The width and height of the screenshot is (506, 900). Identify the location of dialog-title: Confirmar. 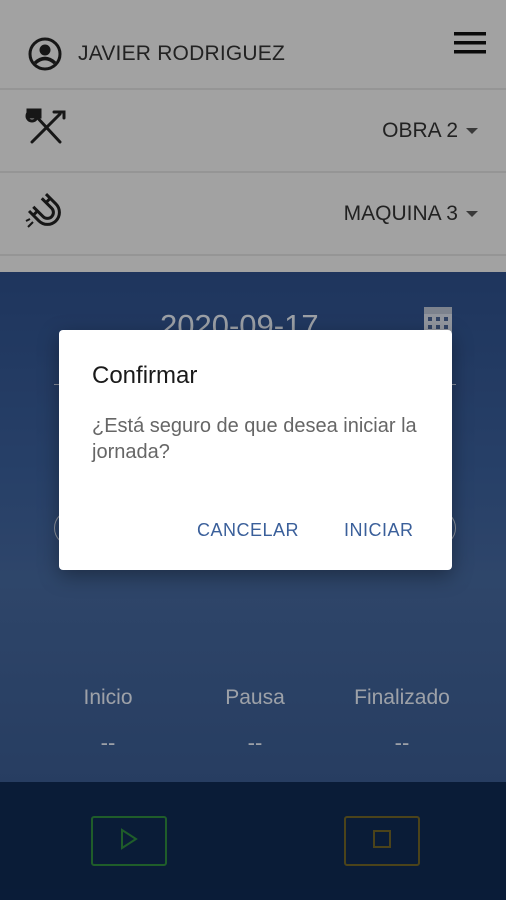
(145, 375).